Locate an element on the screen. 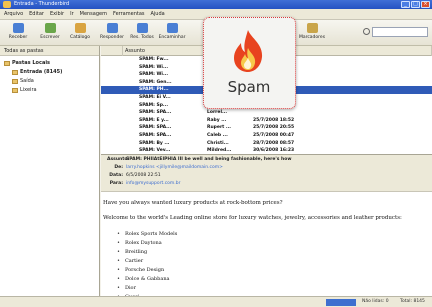 The image size is (432, 307). tag-button: Marcadores is located at coordinates (312, 33).